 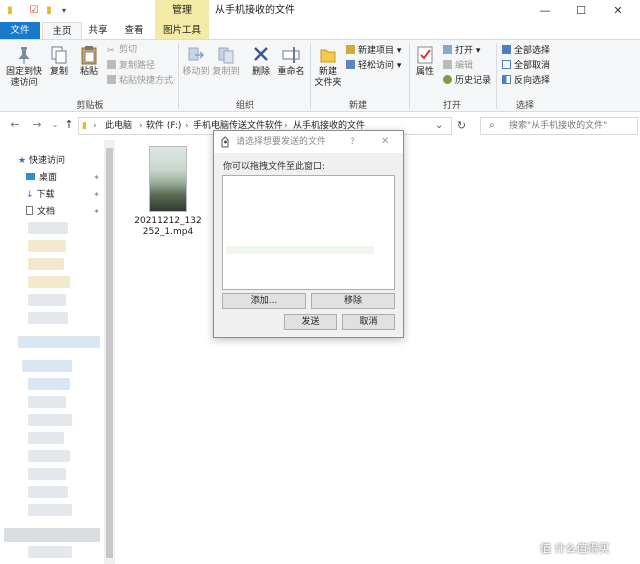 I want to click on nav-downloads-label: 下载, so click(x=45, y=195).